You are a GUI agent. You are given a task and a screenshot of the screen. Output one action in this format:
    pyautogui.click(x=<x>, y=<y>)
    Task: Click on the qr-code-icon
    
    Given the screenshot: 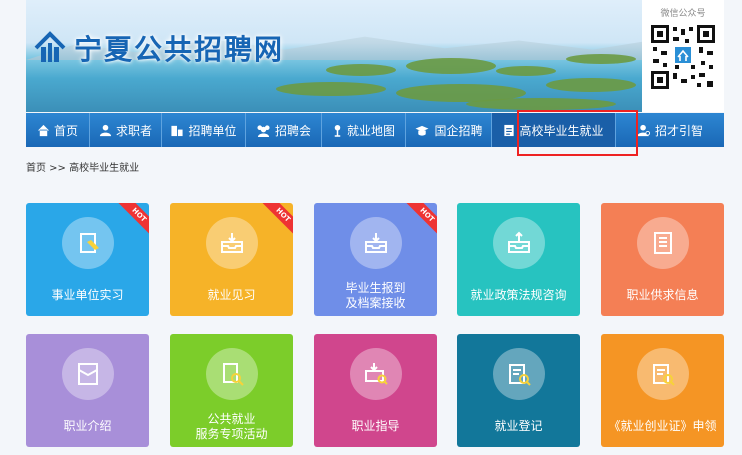 What is the action you would take?
    pyautogui.click(x=683, y=57)
    